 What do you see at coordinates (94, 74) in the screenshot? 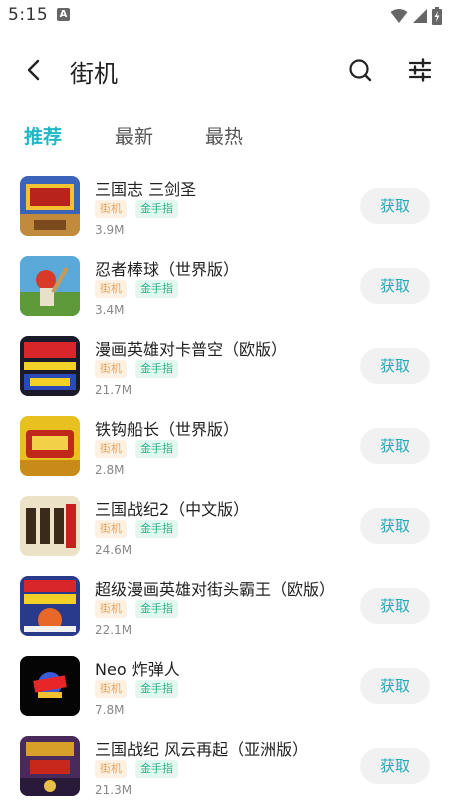
I see `page-title: 街机` at bounding box center [94, 74].